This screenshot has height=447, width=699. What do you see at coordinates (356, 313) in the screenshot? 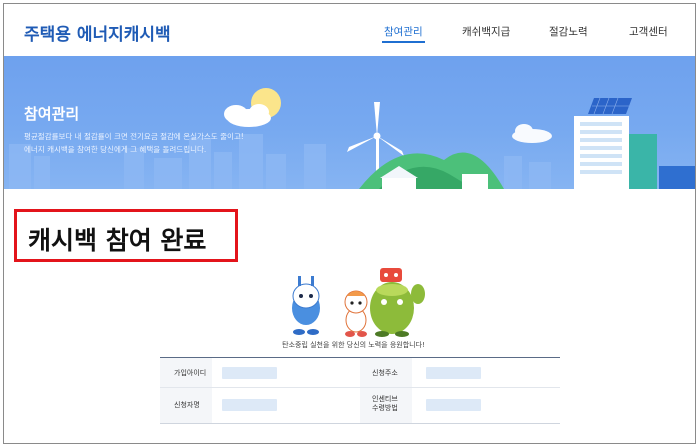
I see `orange-mascot` at bounding box center [356, 313].